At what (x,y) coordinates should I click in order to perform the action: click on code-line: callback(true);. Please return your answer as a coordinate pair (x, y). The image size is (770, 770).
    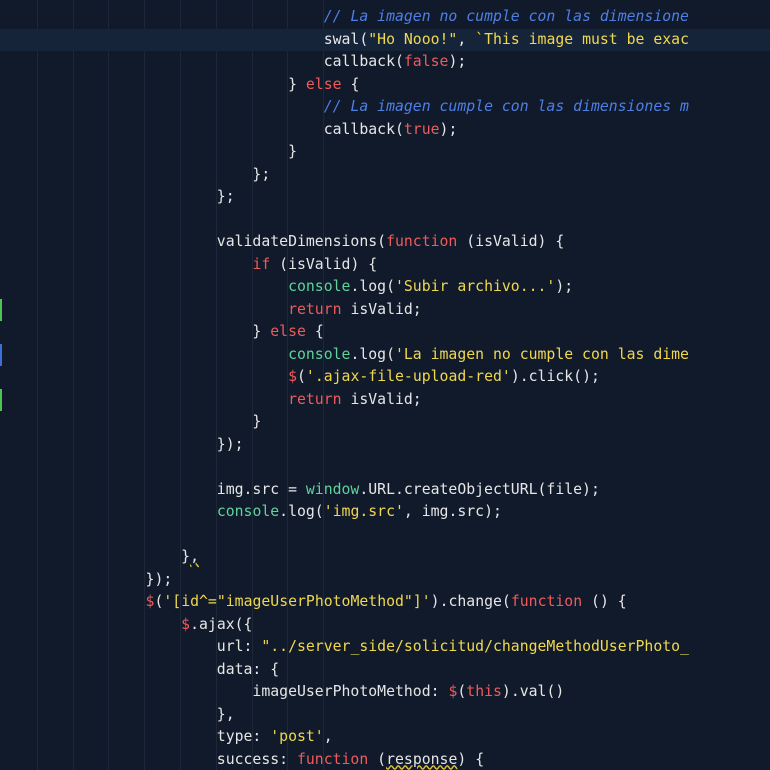
    Looking at the image, I should click on (385, 130).